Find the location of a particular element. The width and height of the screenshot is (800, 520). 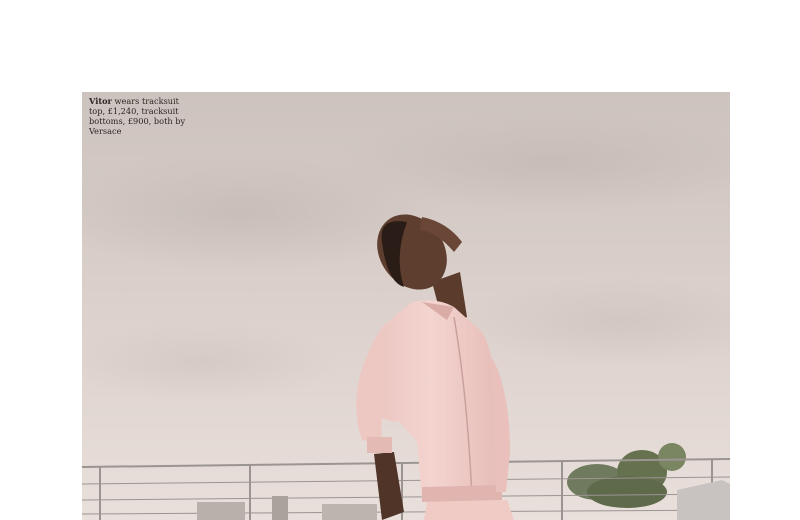

caption-model-name: Vitor is located at coordinates (100, 101).